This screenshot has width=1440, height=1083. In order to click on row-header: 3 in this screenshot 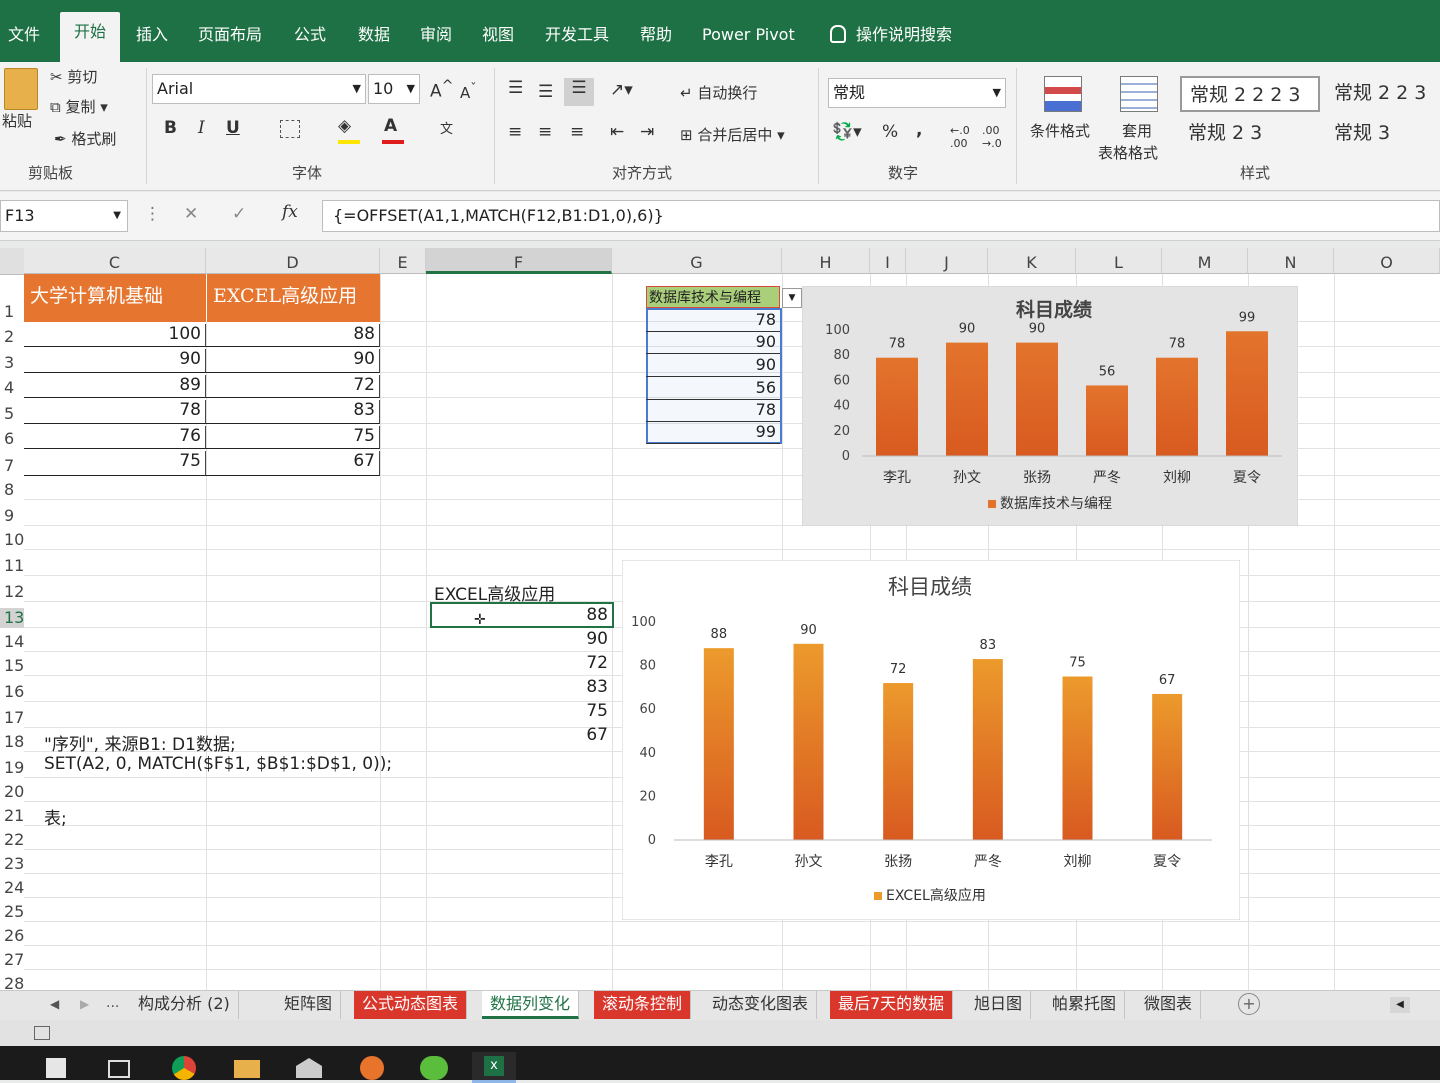, I will do `click(12, 363)`.